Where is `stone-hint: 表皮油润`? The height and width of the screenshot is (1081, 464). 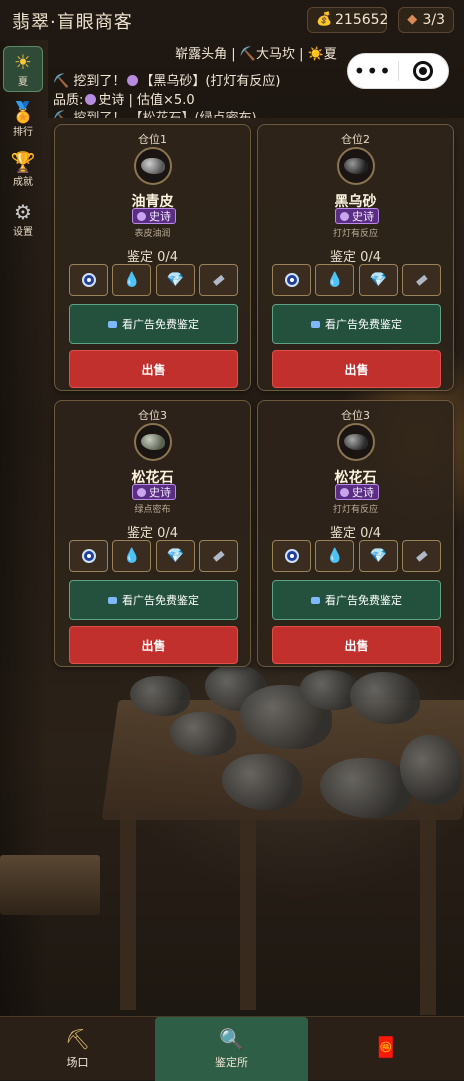 stone-hint: 表皮油润 is located at coordinates (152, 234).